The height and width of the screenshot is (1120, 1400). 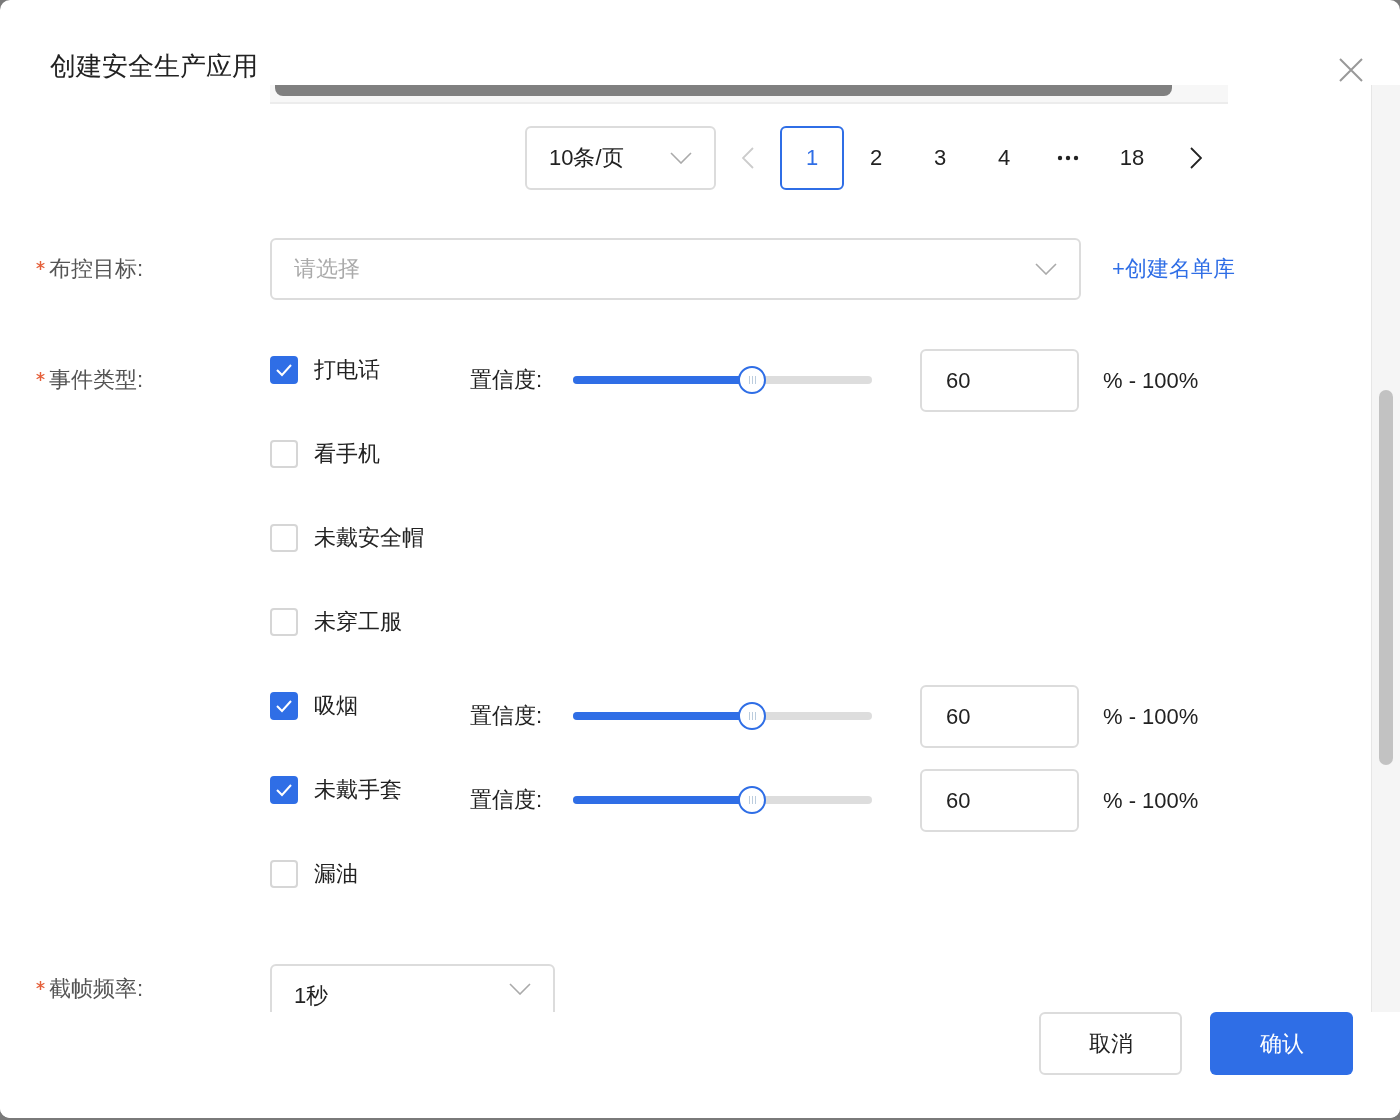 I want to click on close-icon, so click(x=1351, y=70).